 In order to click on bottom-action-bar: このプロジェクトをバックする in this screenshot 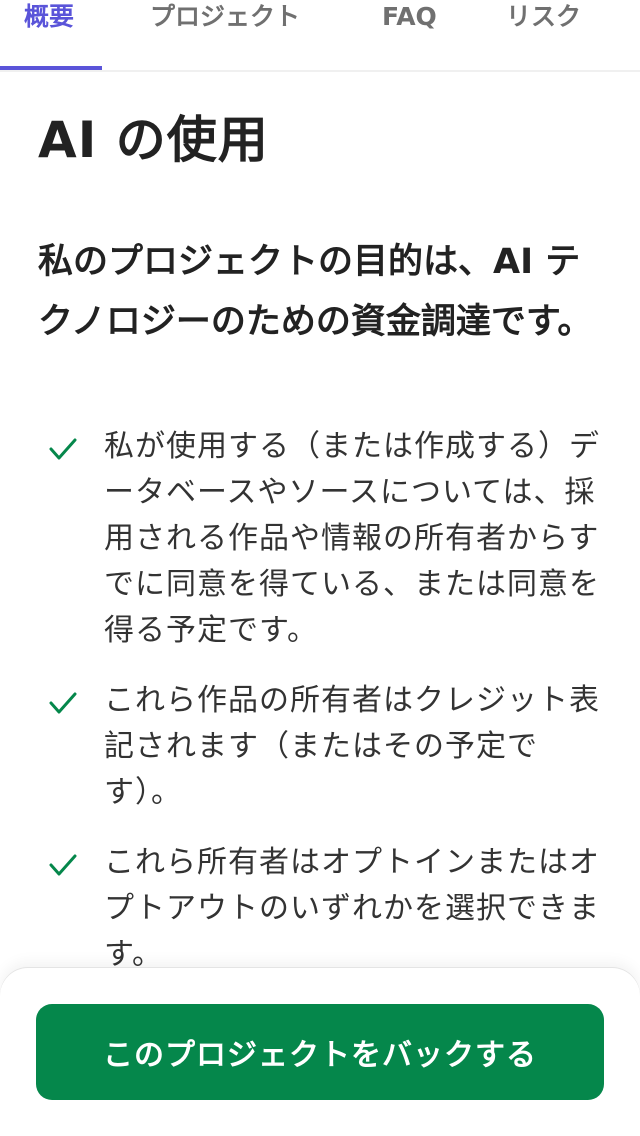, I will do `click(320, 1052)`.